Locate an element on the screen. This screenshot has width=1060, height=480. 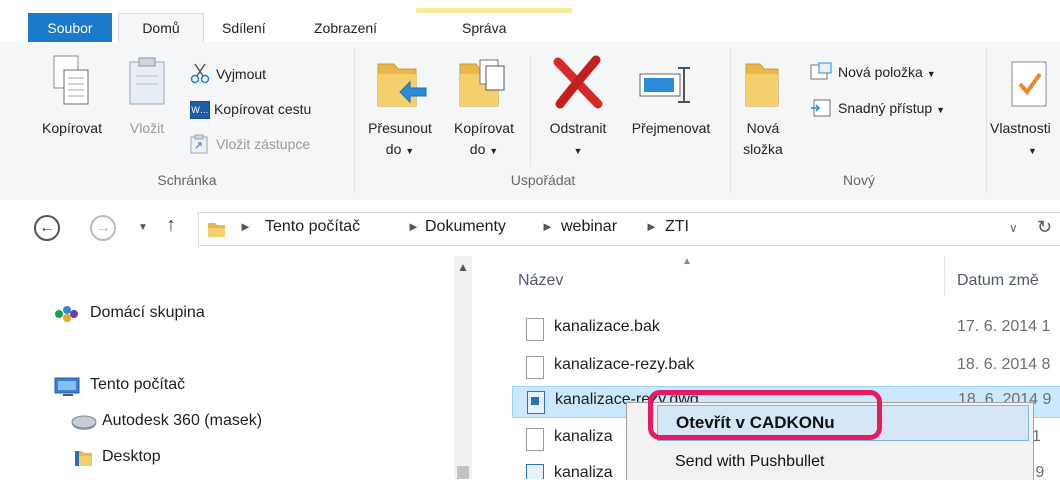
properties-button: Vlastnosti ▼ is located at coordinates (1025, 140).